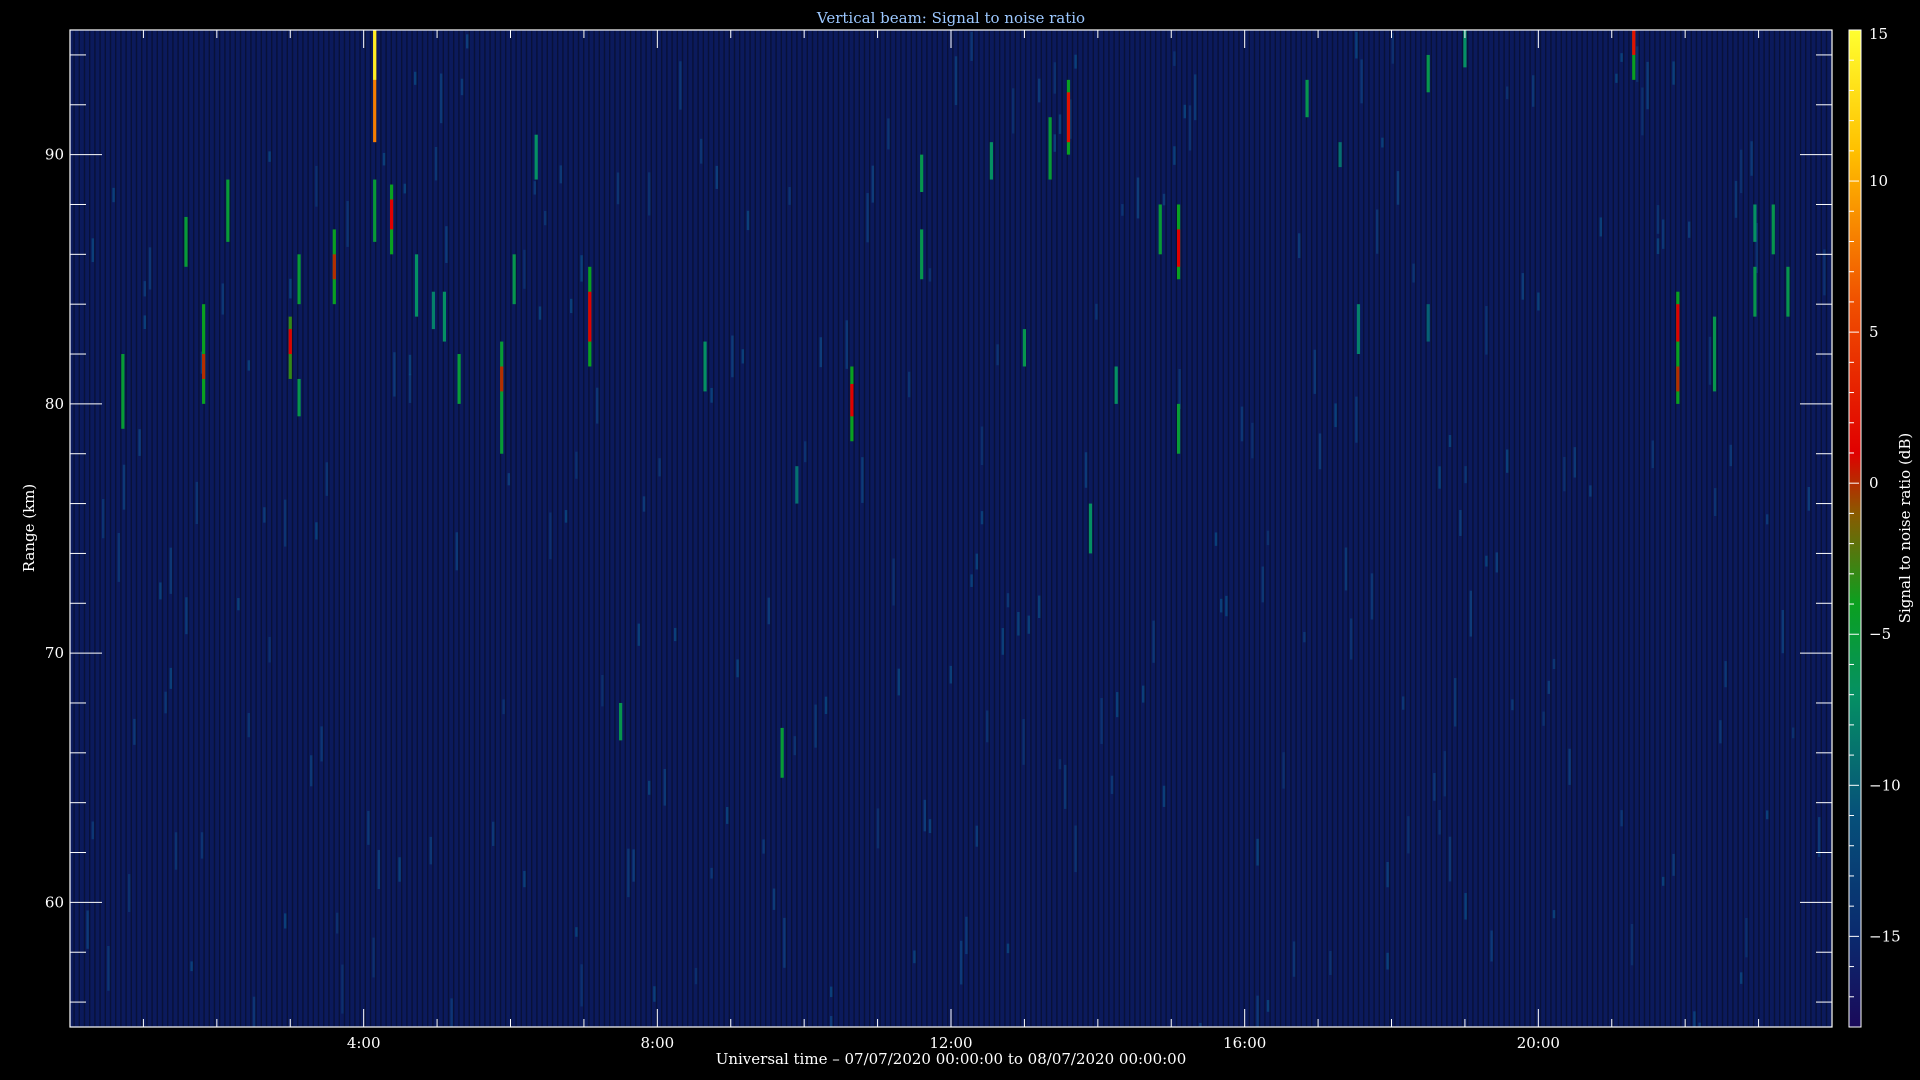 The width and height of the screenshot is (1920, 1080). What do you see at coordinates (29, 528) in the screenshot?
I see `y-axis-label: Range (km)` at bounding box center [29, 528].